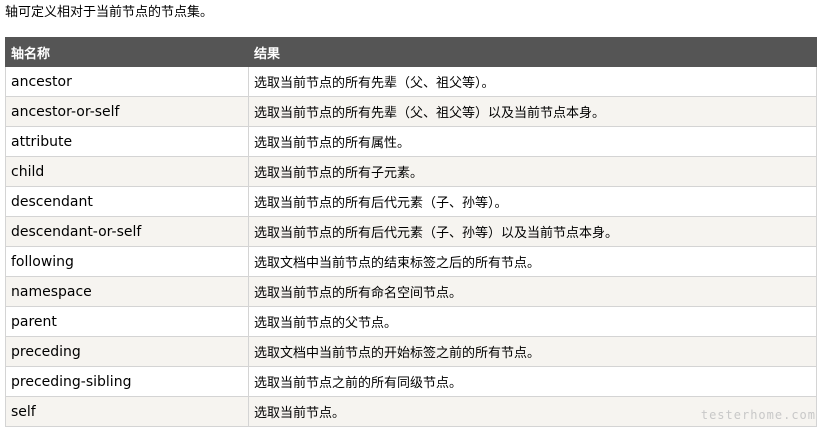 The height and width of the screenshot is (432, 822). What do you see at coordinates (127, 351) in the screenshot?
I see `axis-name-cell: preceding` at bounding box center [127, 351].